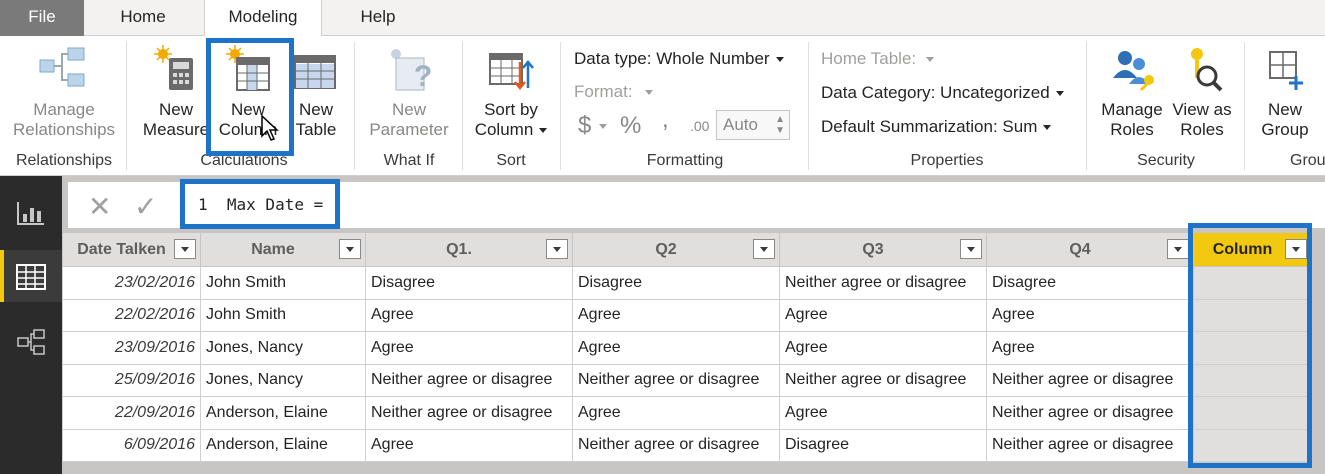 This screenshot has width=1325, height=474. I want to click on column-header: Q2, so click(676, 249).